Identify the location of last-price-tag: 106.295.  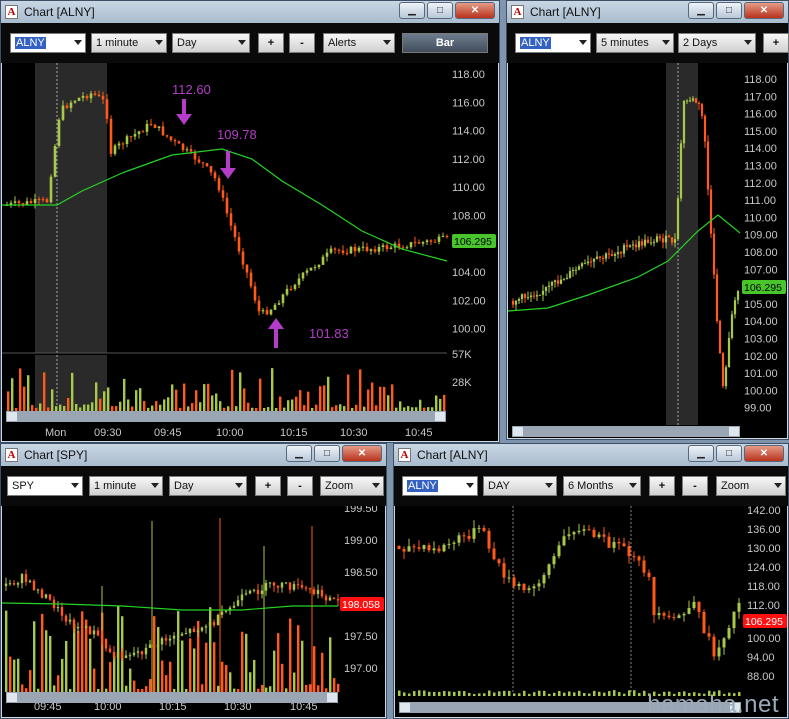
(763, 288).